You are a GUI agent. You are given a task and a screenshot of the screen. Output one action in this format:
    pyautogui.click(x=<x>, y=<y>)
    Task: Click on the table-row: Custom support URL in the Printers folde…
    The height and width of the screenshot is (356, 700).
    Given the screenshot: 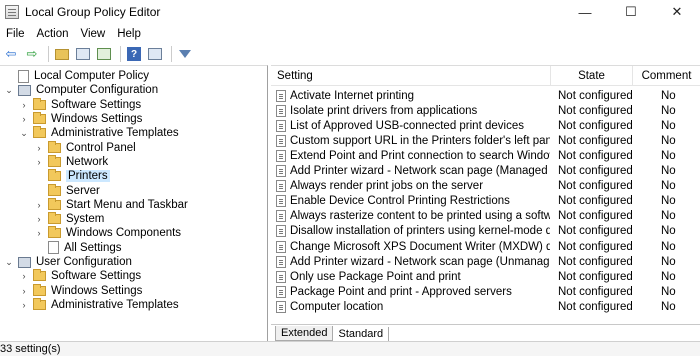 What is the action you would take?
    pyautogui.click(x=485, y=140)
    